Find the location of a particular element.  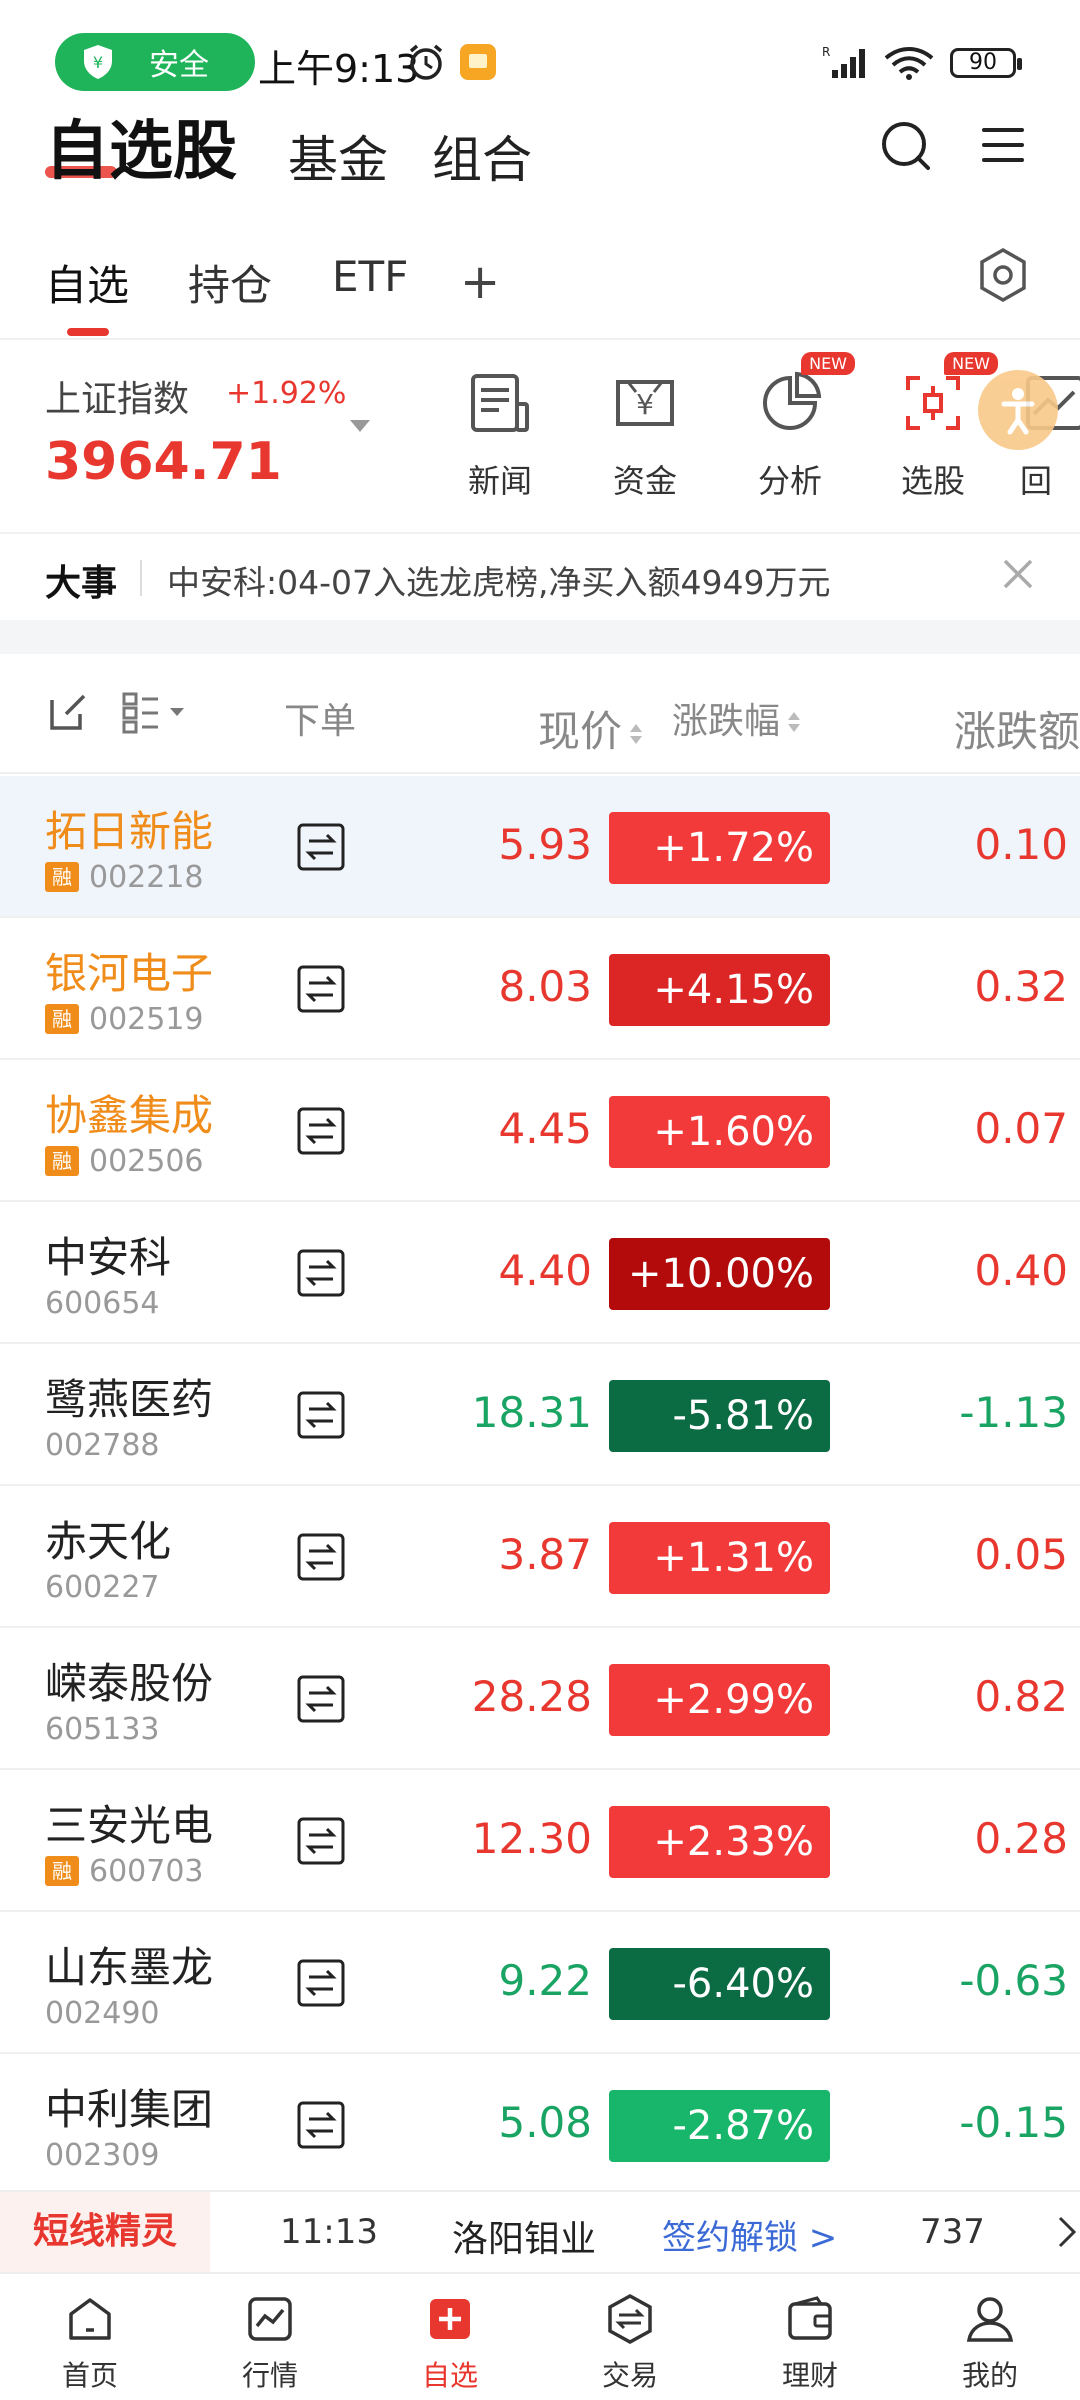

col-price: 现价 is located at coordinates (566, 728).